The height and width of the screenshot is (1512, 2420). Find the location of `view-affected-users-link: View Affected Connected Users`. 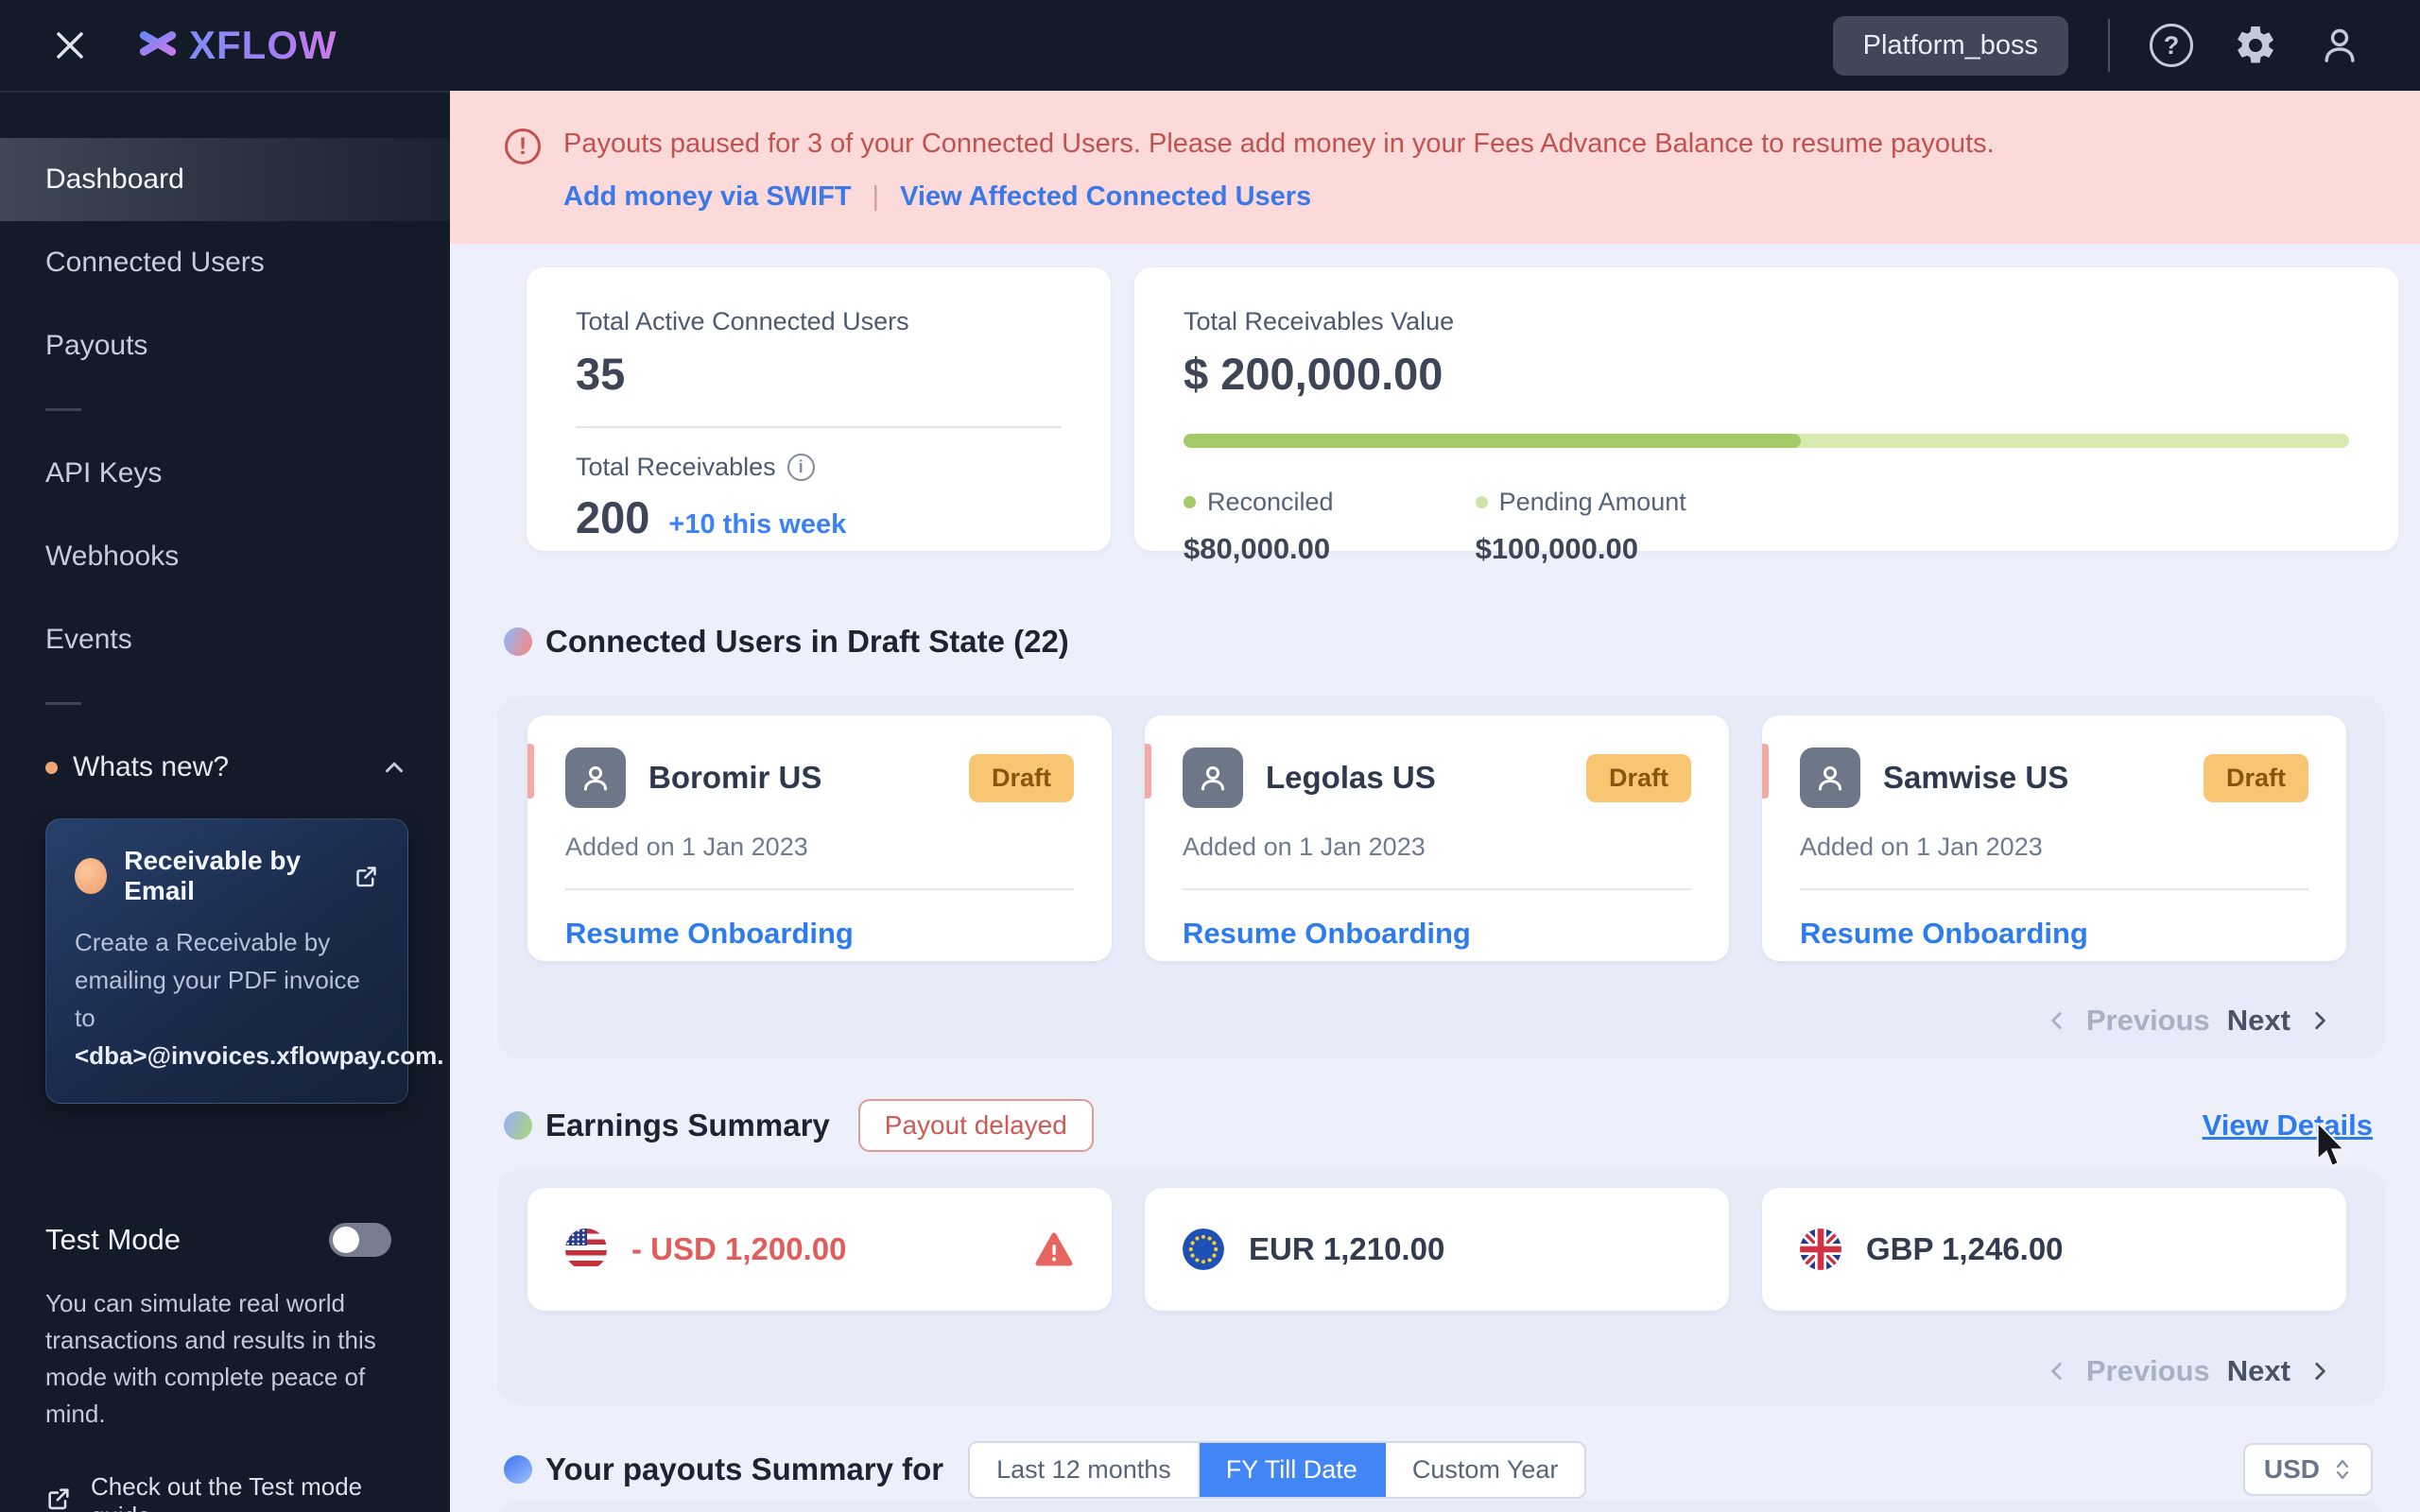

view-affected-users-link: View Affected Connected Users is located at coordinates (1105, 197).